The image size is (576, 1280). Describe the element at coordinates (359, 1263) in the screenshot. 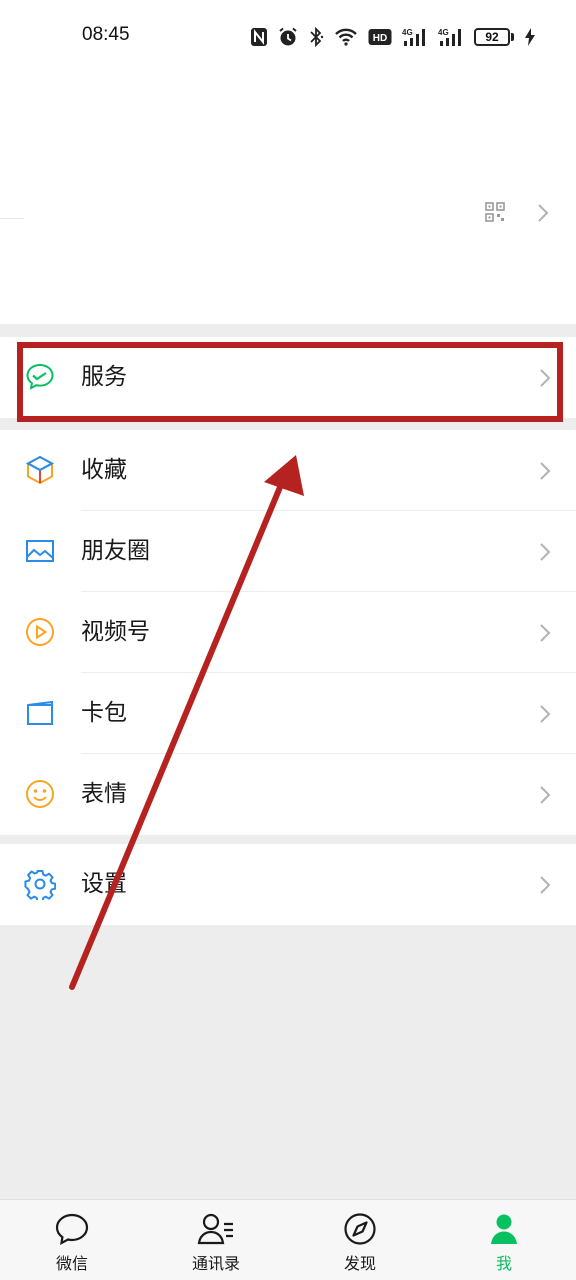

I see `tab-label-discover: 发现` at that location.